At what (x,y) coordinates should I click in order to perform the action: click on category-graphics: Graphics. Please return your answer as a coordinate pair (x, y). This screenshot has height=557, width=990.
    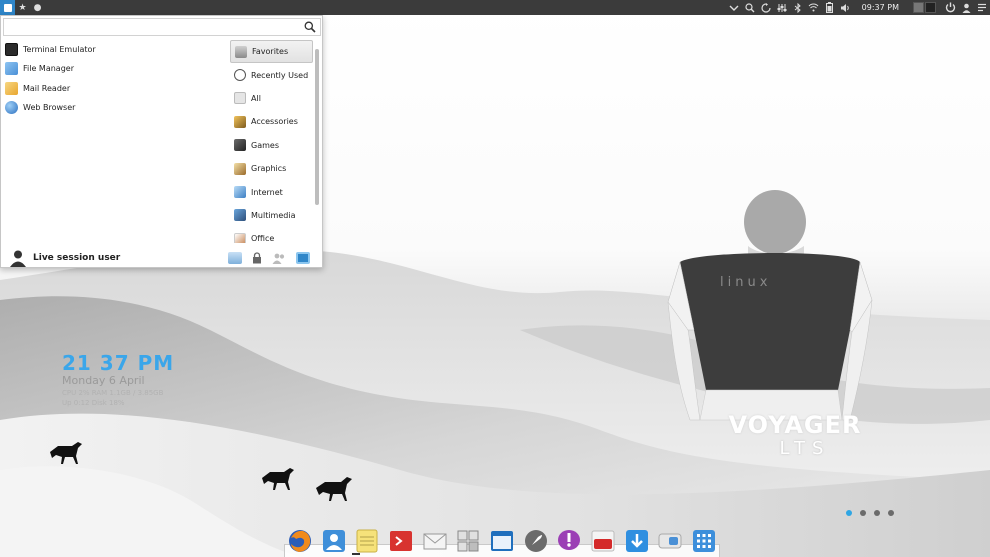
    Looking at the image, I should click on (271, 168).